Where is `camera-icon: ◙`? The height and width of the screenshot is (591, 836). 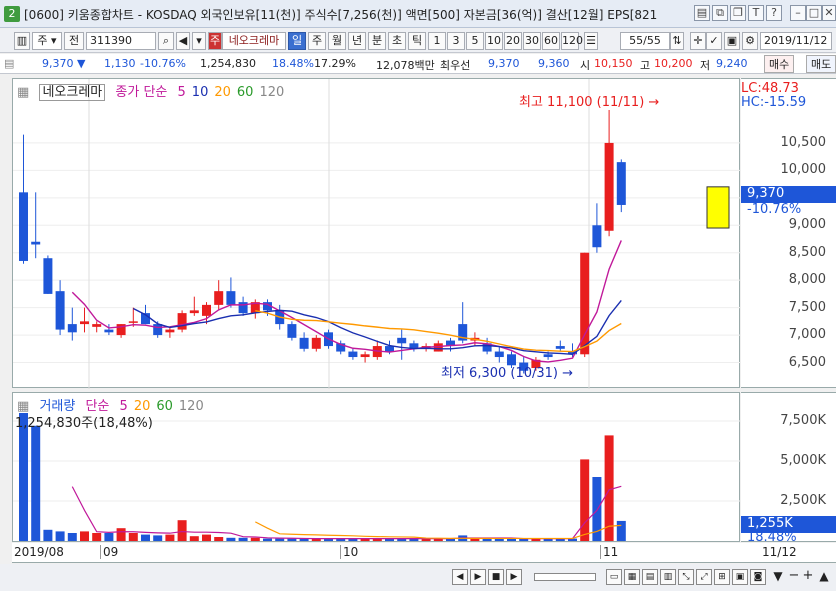 camera-icon: ◙ is located at coordinates (758, 577).